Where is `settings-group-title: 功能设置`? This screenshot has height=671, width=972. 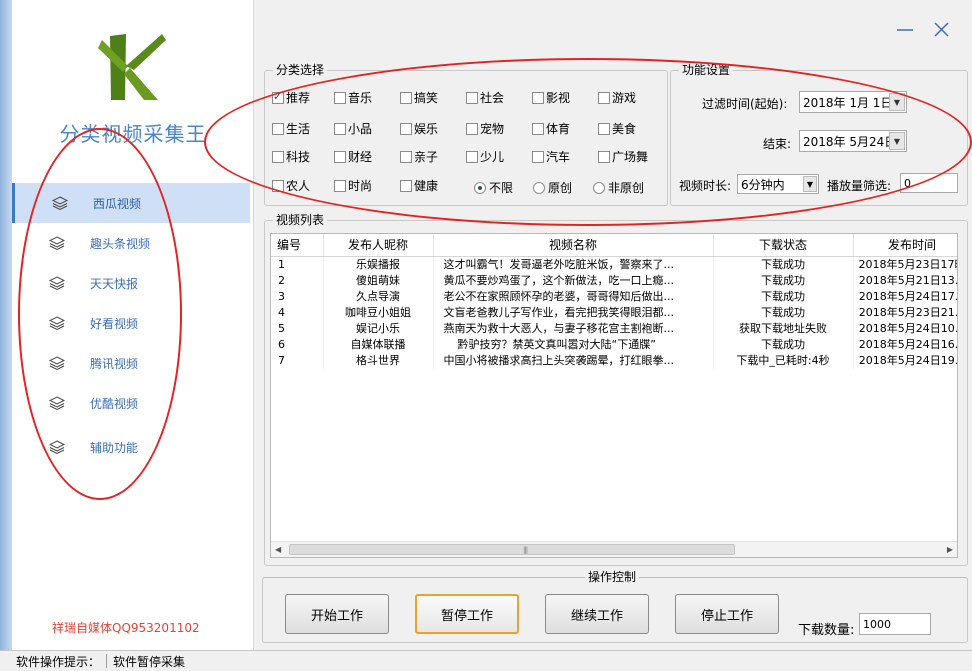
settings-group-title: 功能设置 is located at coordinates (706, 70).